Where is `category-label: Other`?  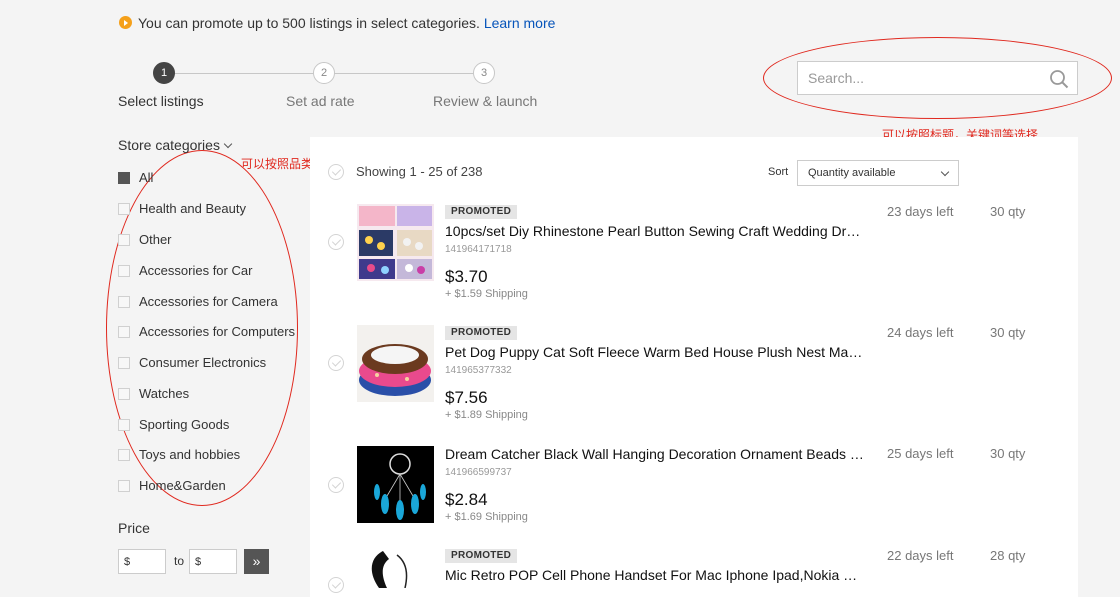 category-label: Other is located at coordinates (155, 239).